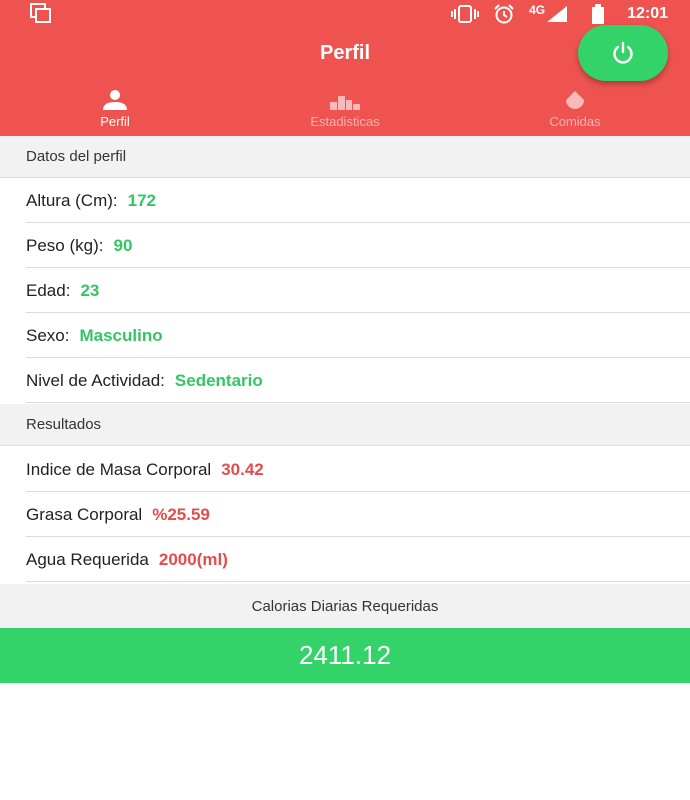 The height and width of the screenshot is (800, 690). I want to click on copy-icon, so click(40, 13).